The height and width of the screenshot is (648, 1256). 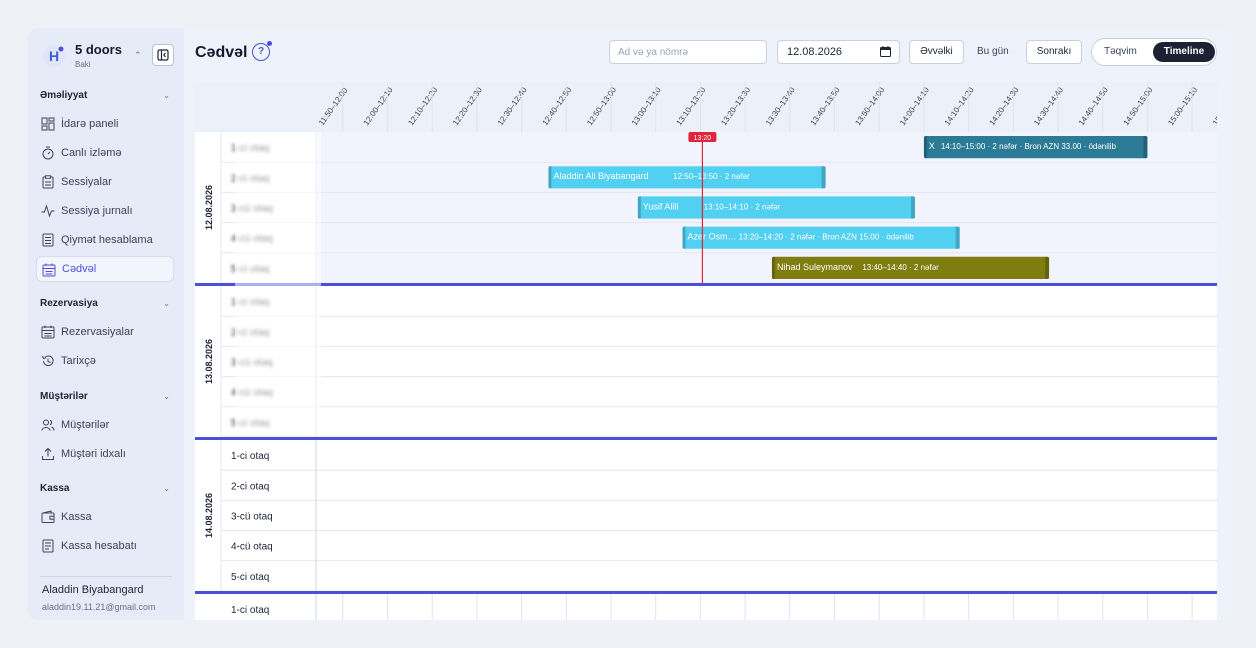 What do you see at coordinates (106, 490) in the screenshot?
I see `sidebar-section-4: Kassa ⌄` at bounding box center [106, 490].